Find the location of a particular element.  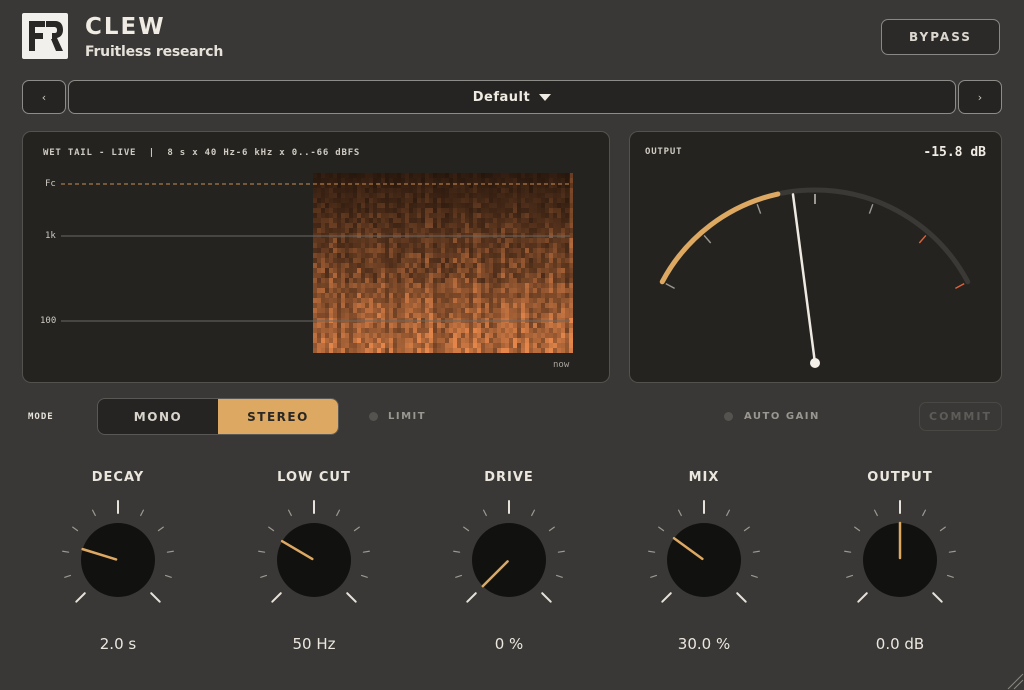

limit-toggle-label: LIMIT is located at coordinates (407, 416).